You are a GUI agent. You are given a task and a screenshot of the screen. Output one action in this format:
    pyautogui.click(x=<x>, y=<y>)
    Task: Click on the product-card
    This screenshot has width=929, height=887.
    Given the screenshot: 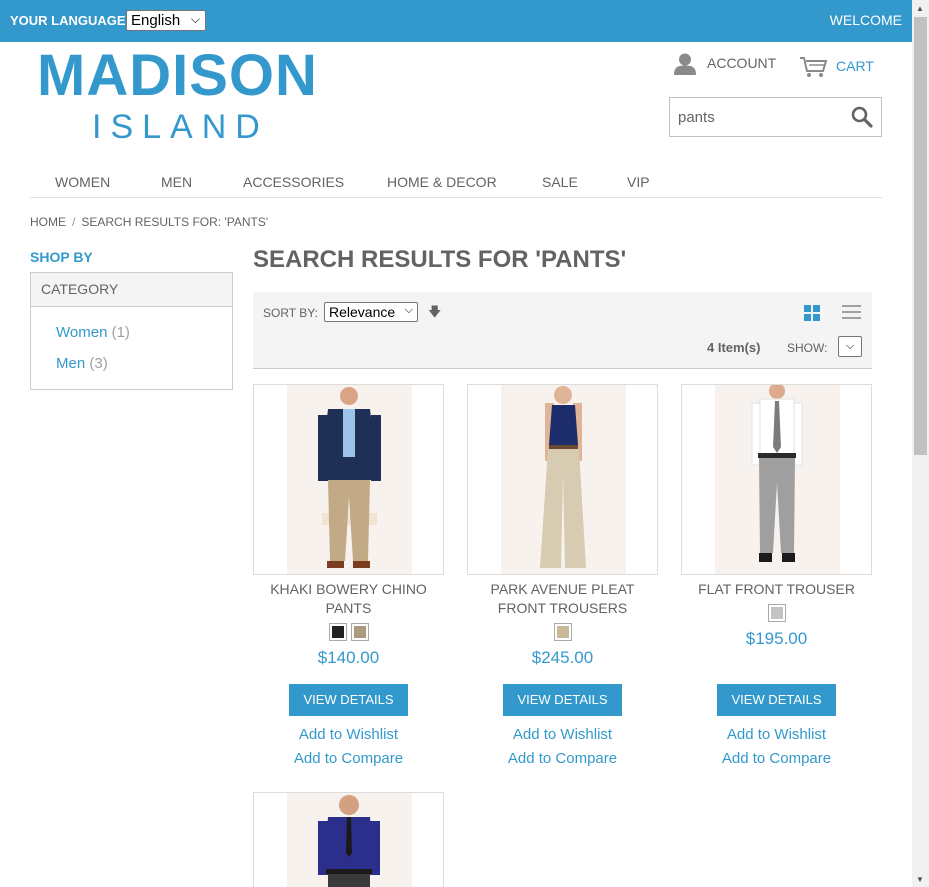 What is the action you would take?
    pyautogui.click(x=348, y=839)
    